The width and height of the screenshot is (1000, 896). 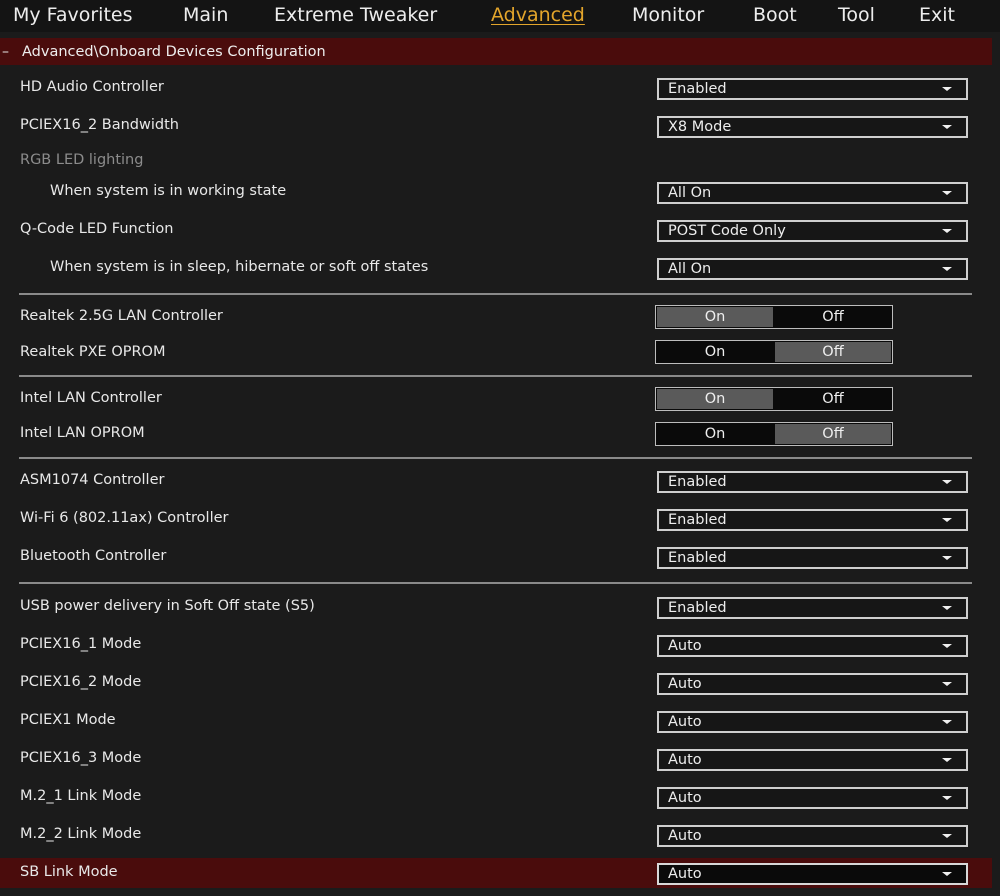 What do you see at coordinates (812, 193) in the screenshot?
I see `rgb-working-state-dropdown: All On` at bounding box center [812, 193].